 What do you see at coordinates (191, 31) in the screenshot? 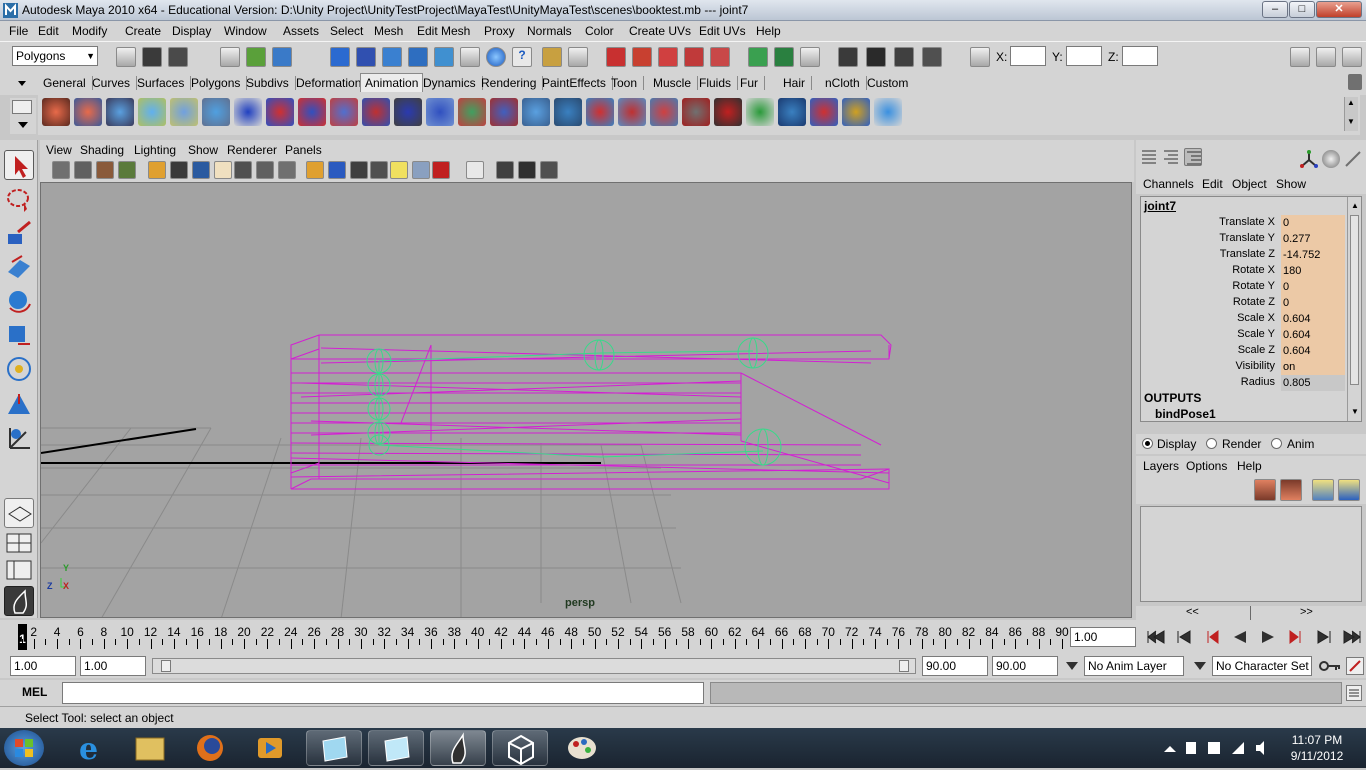
I see `menu-display: Display` at bounding box center [191, 31].